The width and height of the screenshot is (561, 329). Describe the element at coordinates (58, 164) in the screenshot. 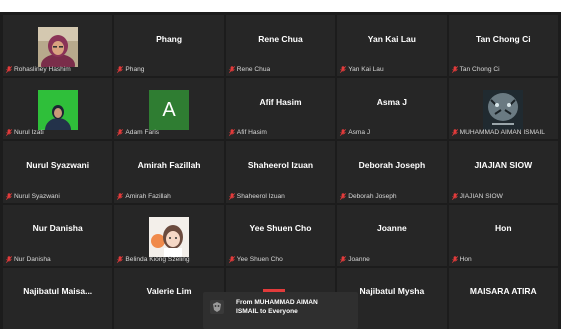

I see `participant-name: Nurul Syazwani` at that location.